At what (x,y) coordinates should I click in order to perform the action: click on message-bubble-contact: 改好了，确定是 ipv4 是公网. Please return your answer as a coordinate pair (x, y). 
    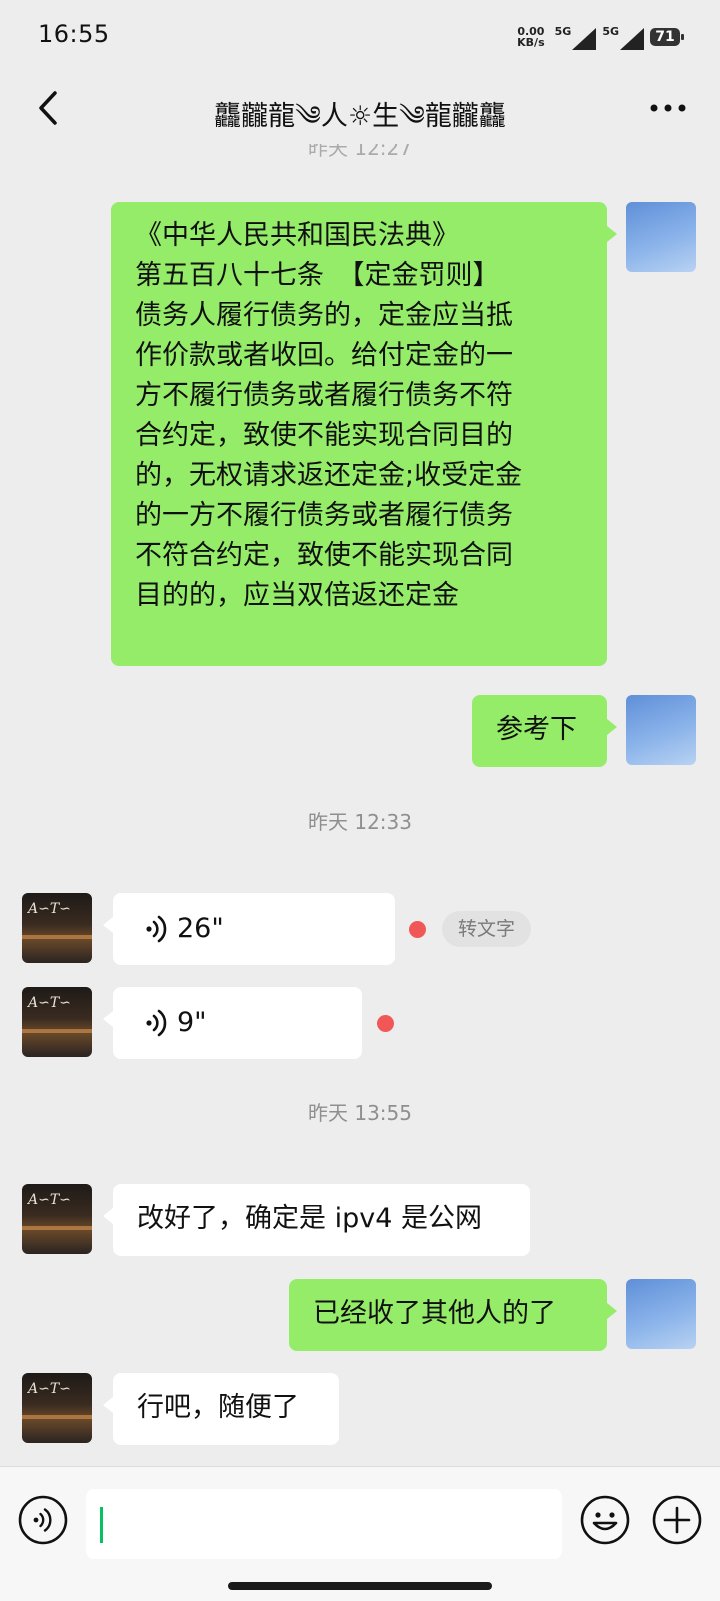
    Looking at the image, I should click on (316, 1220).